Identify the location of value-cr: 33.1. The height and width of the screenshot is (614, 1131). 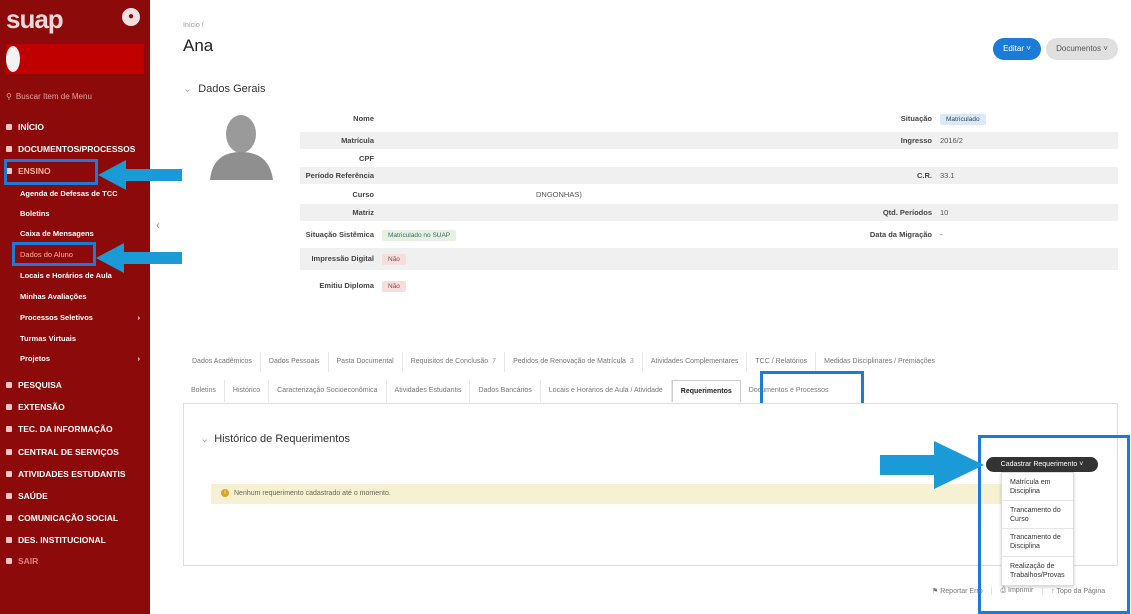
(947, 175).